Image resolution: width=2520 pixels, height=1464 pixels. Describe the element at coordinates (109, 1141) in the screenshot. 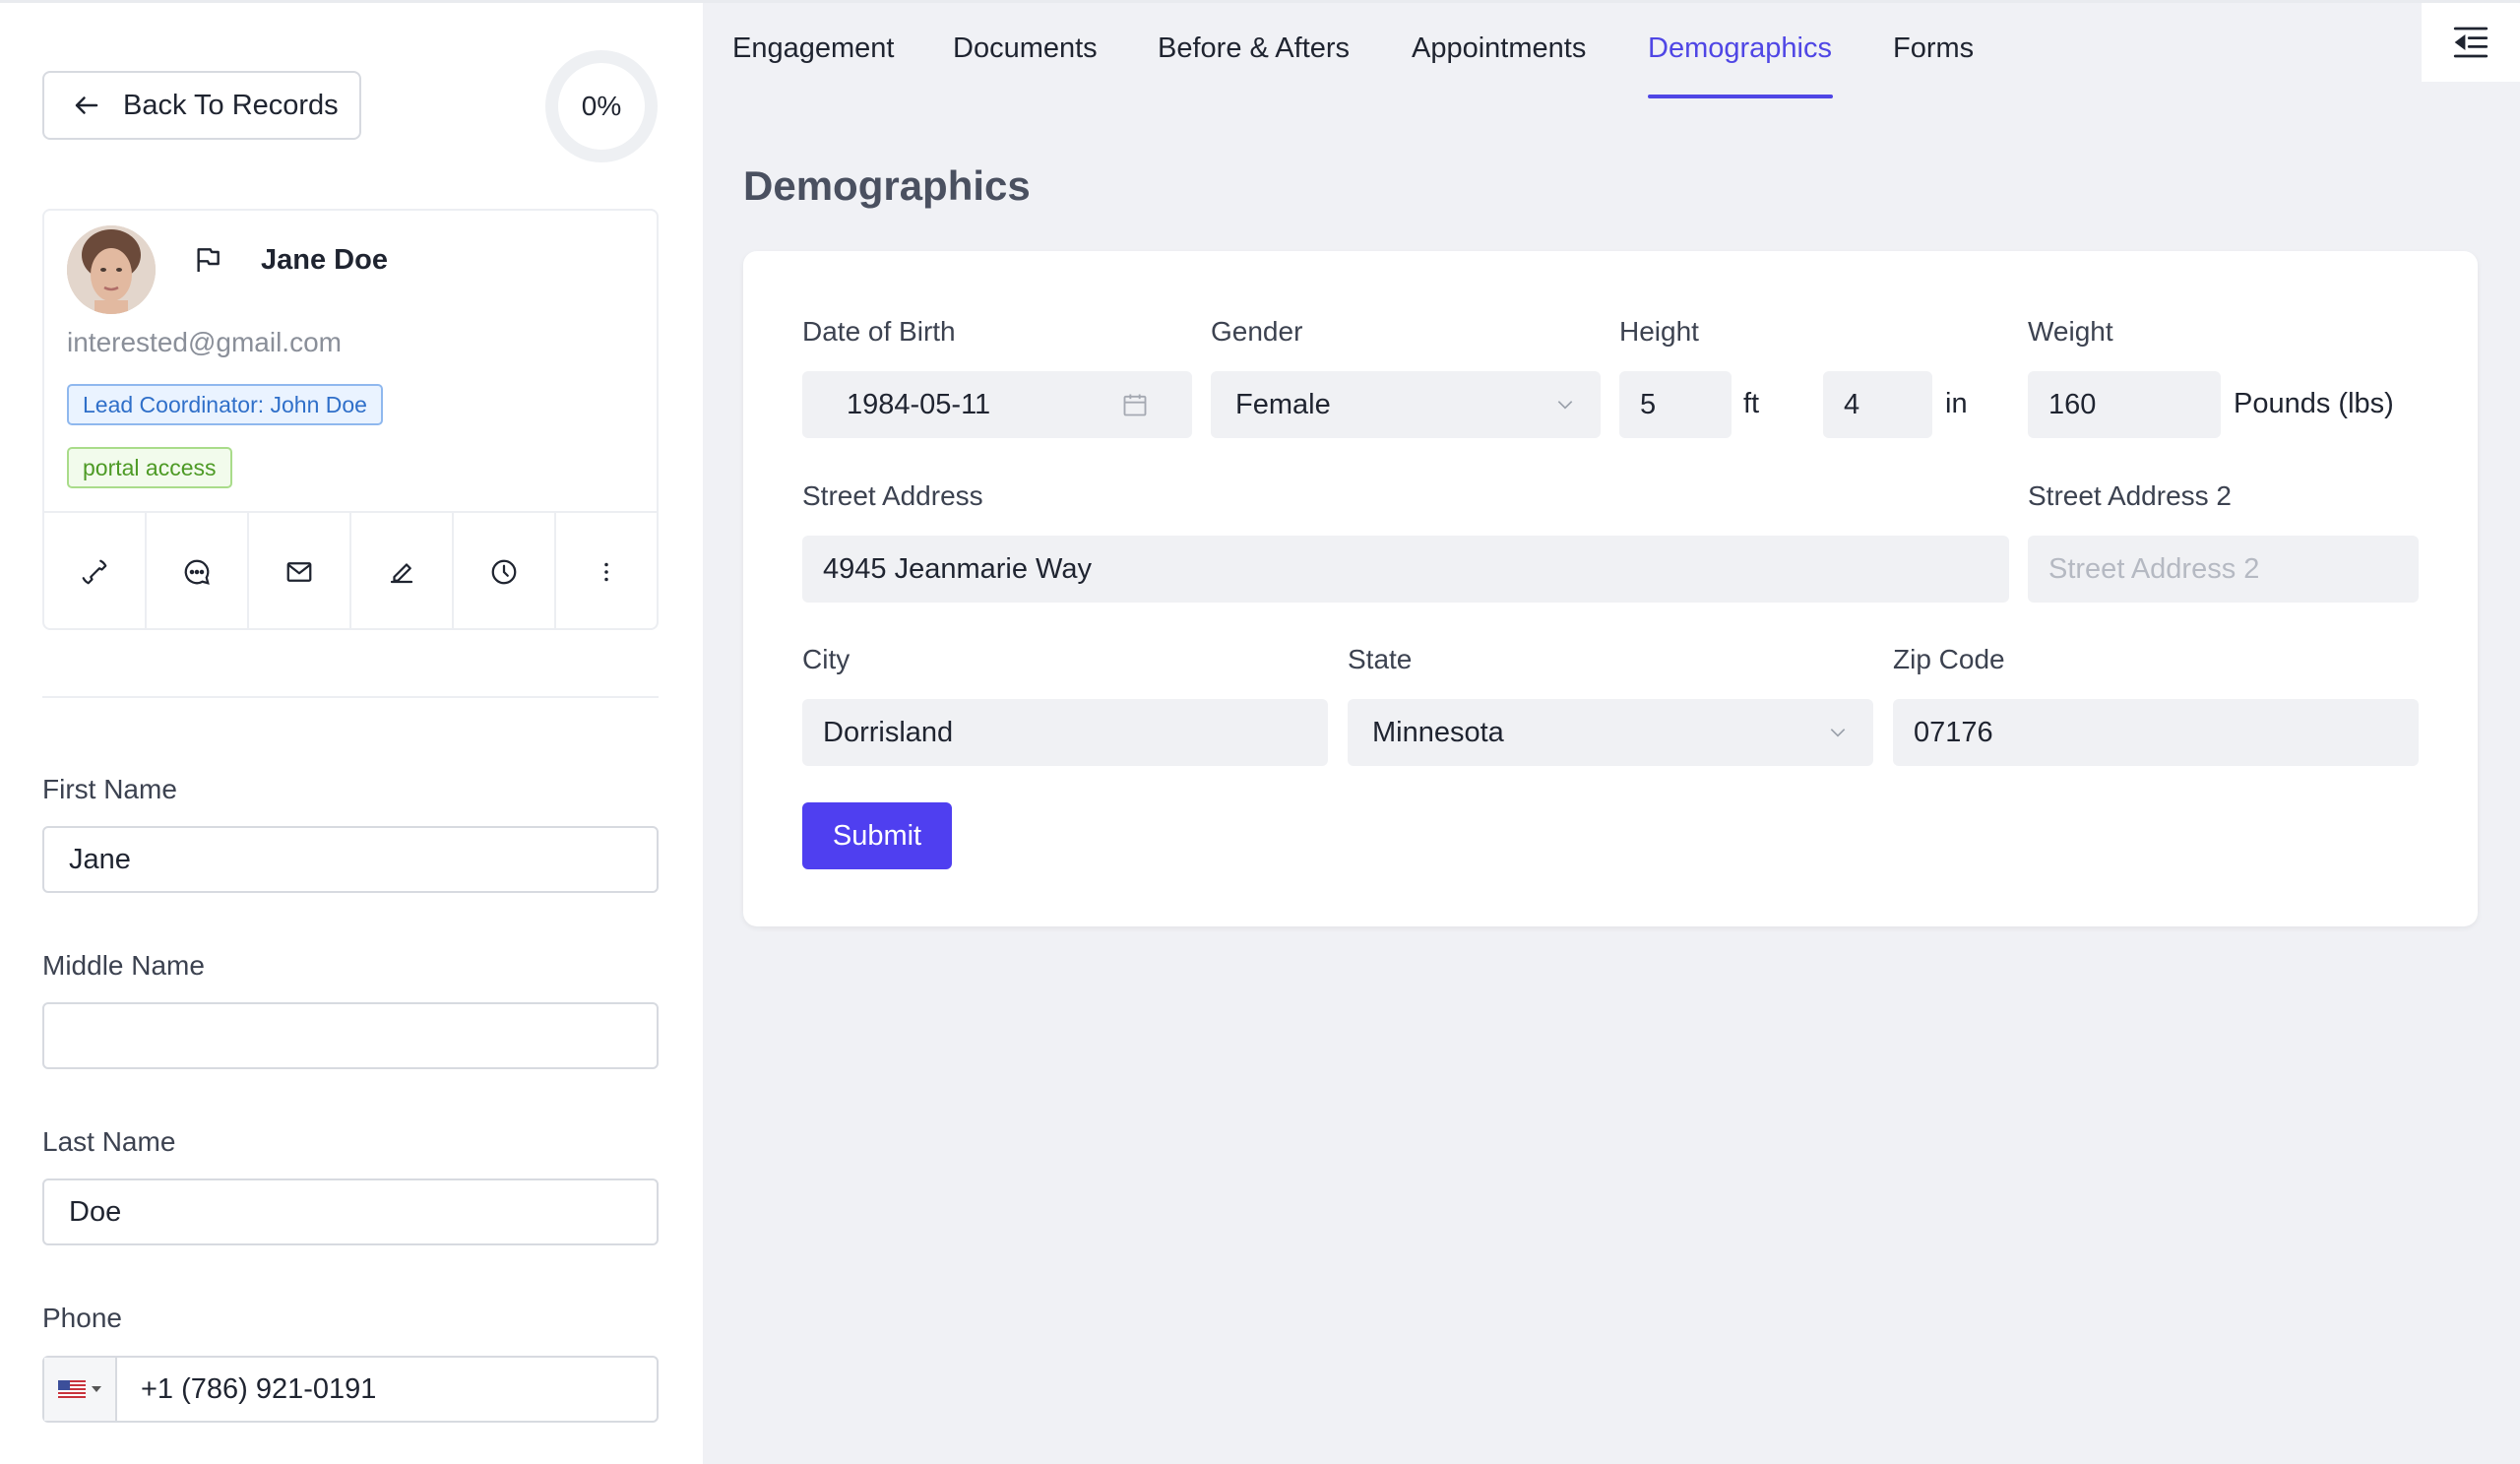

I see `last-name-label: Last Name` at that location.